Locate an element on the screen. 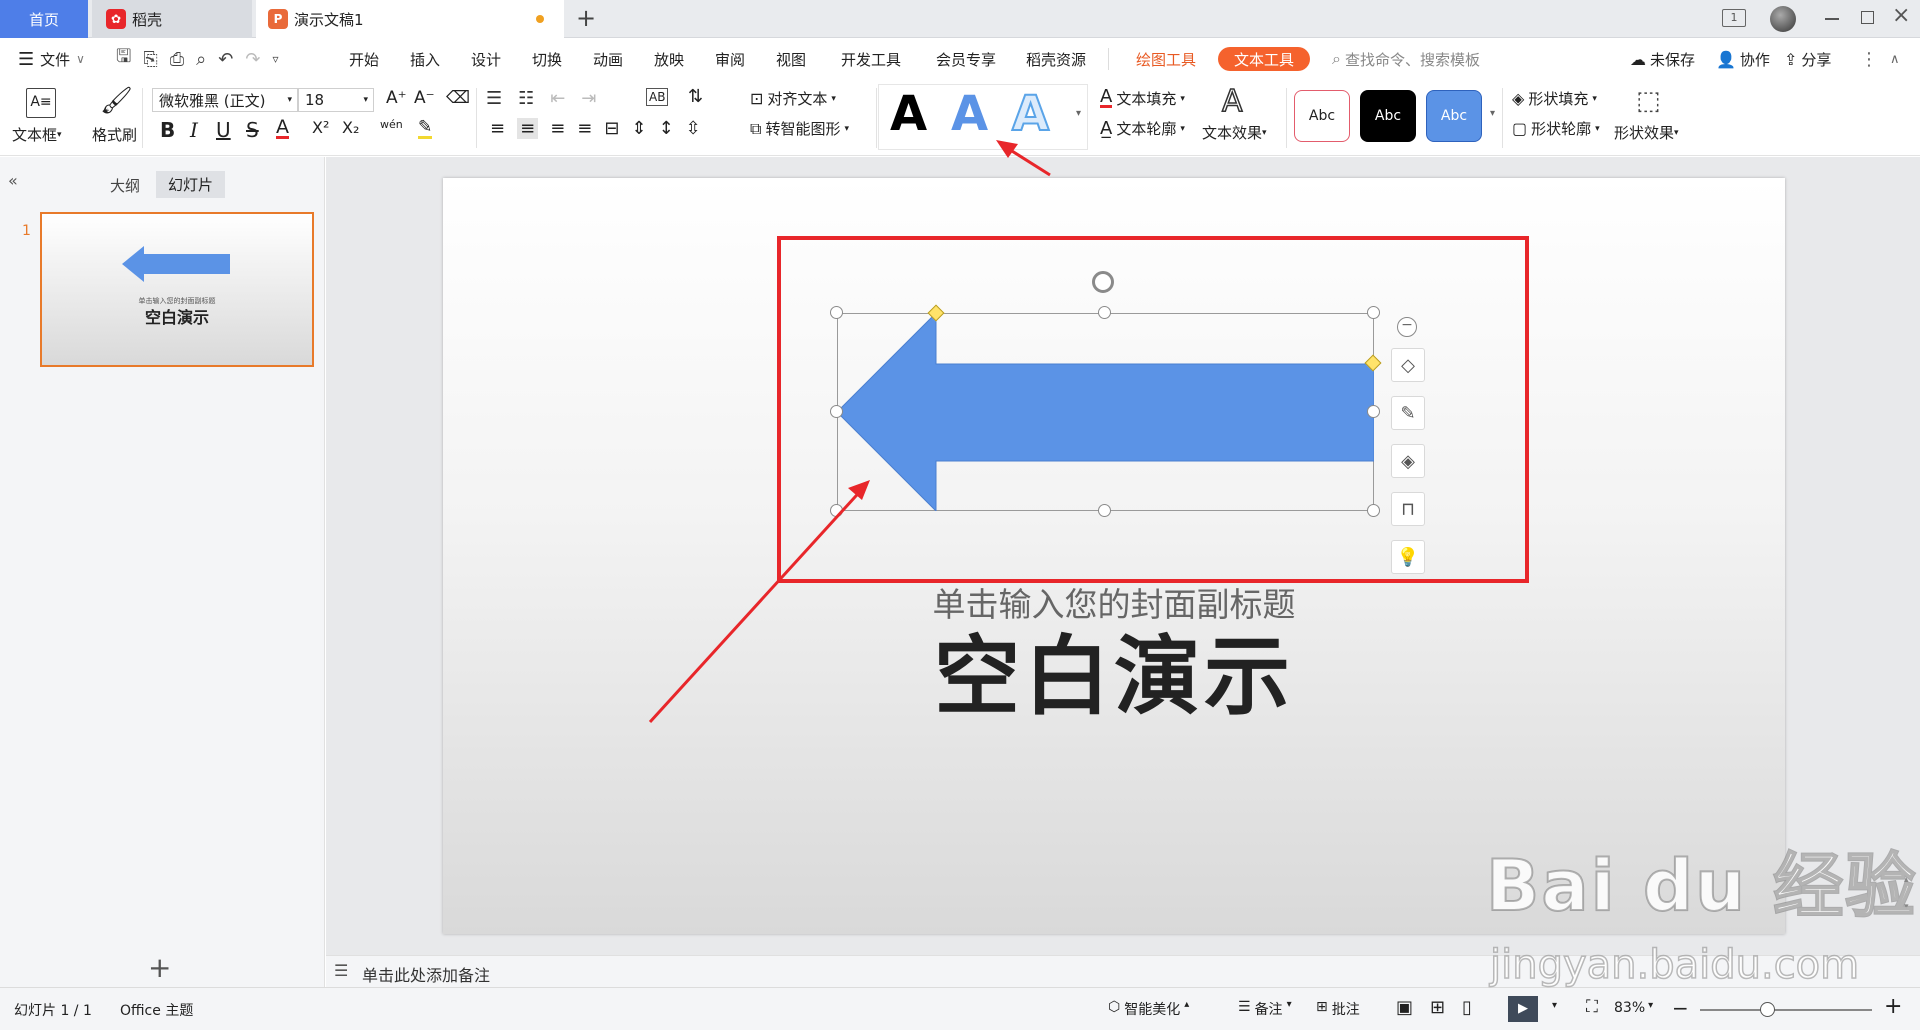  strikethrough-button: S is located at coordinates (252, 130).